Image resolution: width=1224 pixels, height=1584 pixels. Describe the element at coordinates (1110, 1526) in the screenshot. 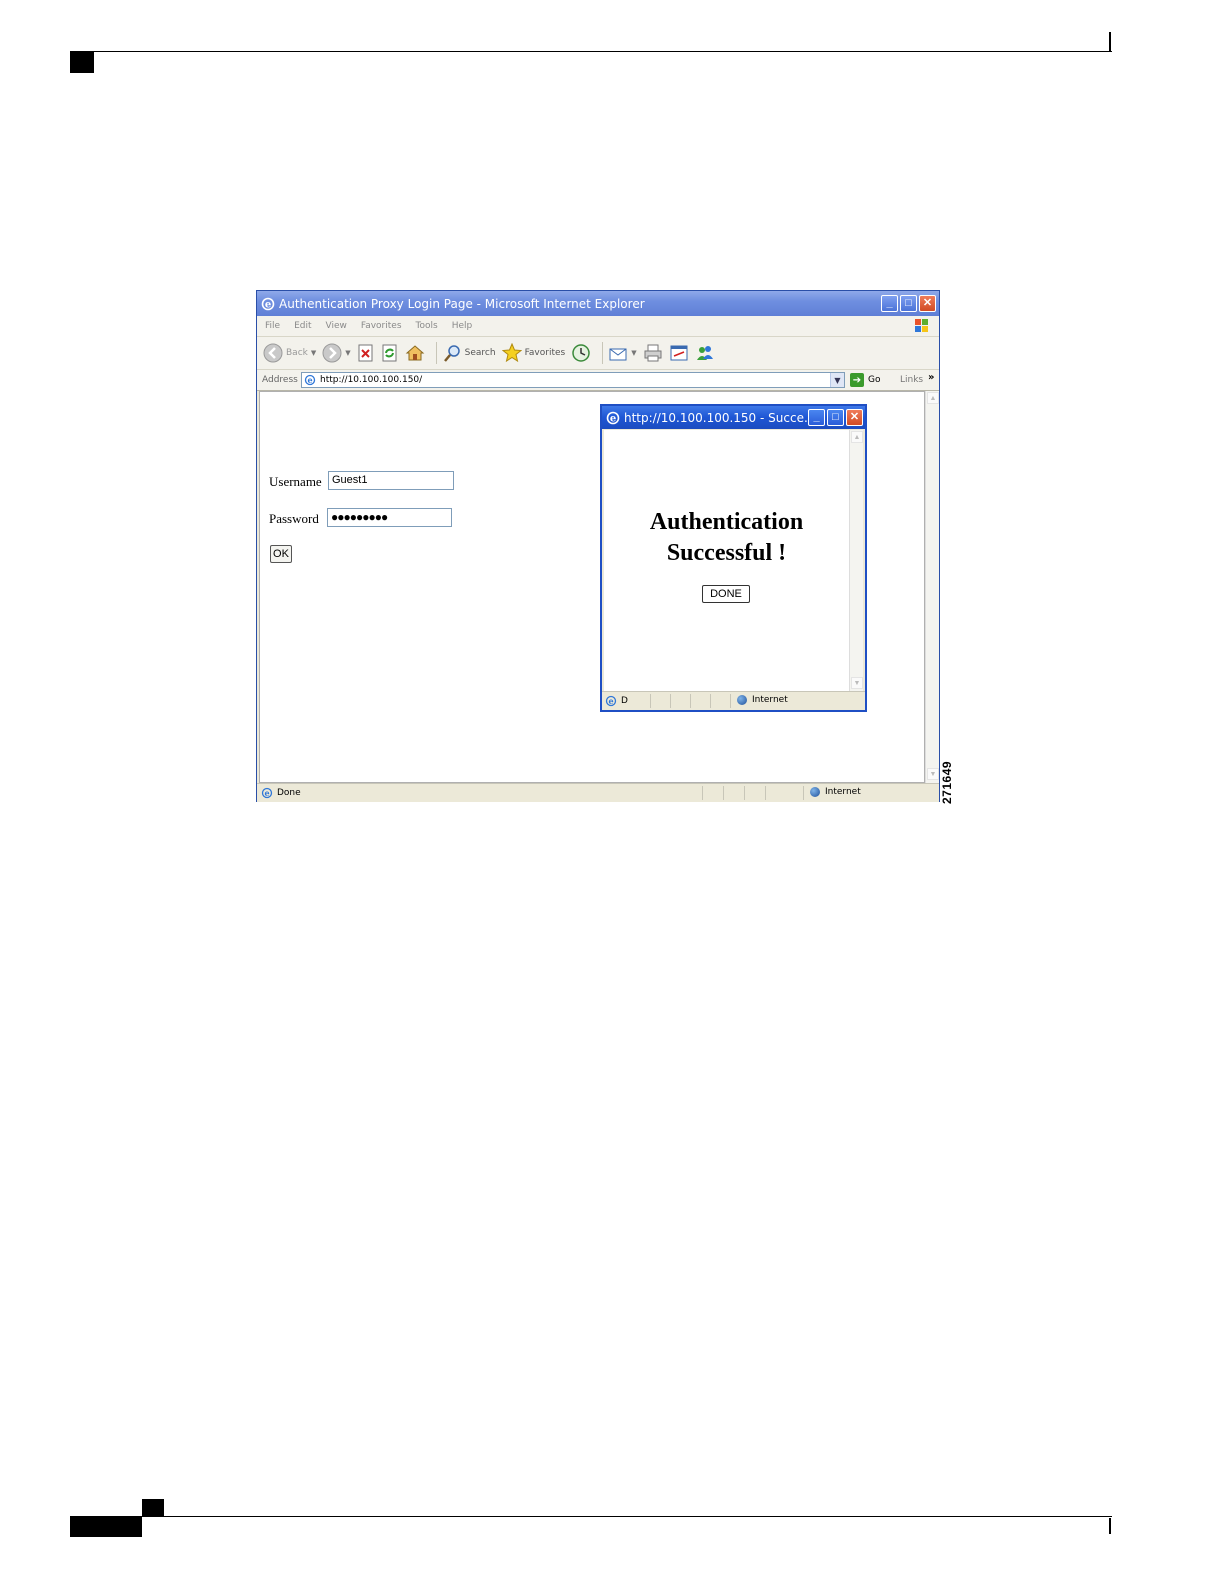

I see `footer-tick` at that location.